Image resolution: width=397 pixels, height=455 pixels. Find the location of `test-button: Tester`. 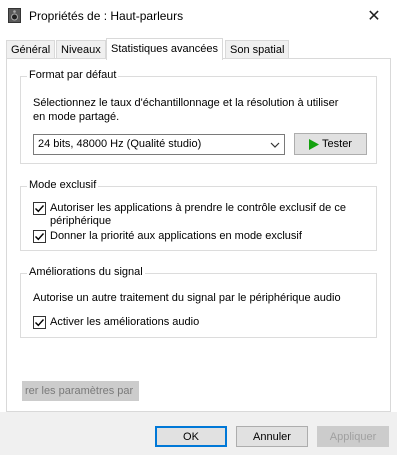

test-button: Tester is located at coordinates (330, 144).